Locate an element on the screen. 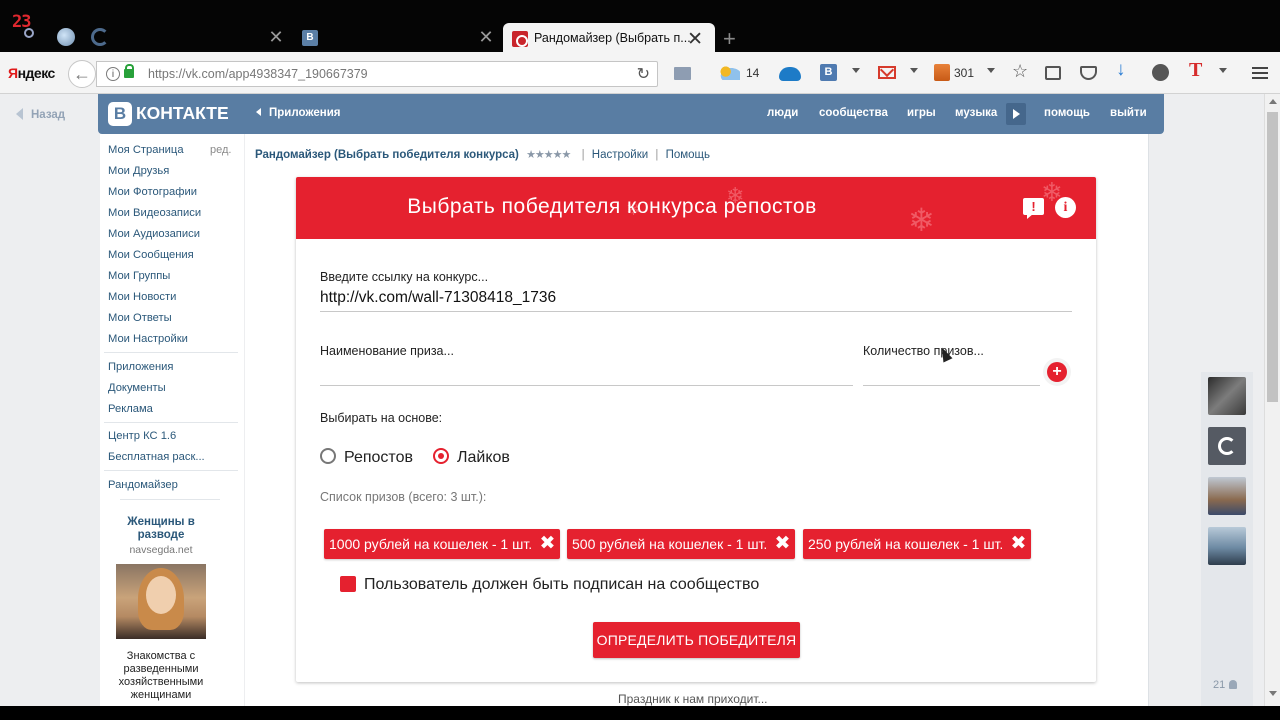 Image resolution: width=1280 pixels, height=720 pixels. app-help-link: Помощь is located at coordinates (688, 155).